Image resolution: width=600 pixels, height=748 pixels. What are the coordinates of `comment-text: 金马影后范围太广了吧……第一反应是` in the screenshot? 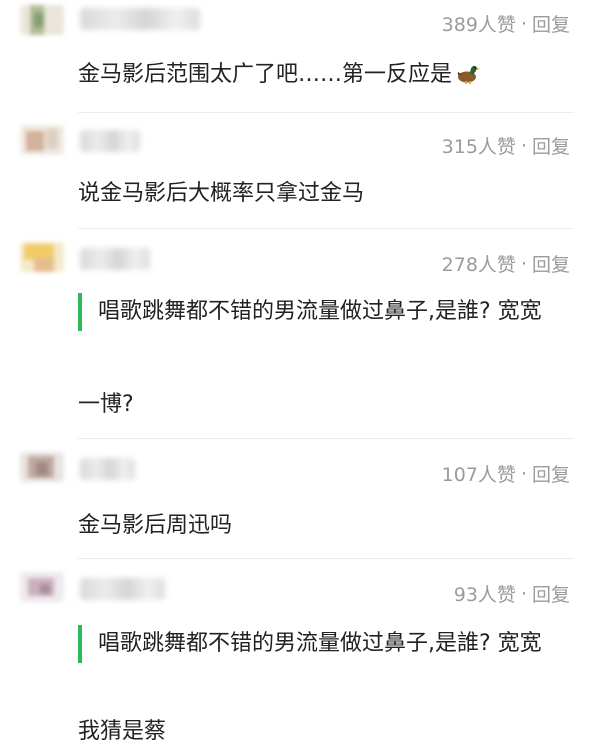 It's located at (327, 75).